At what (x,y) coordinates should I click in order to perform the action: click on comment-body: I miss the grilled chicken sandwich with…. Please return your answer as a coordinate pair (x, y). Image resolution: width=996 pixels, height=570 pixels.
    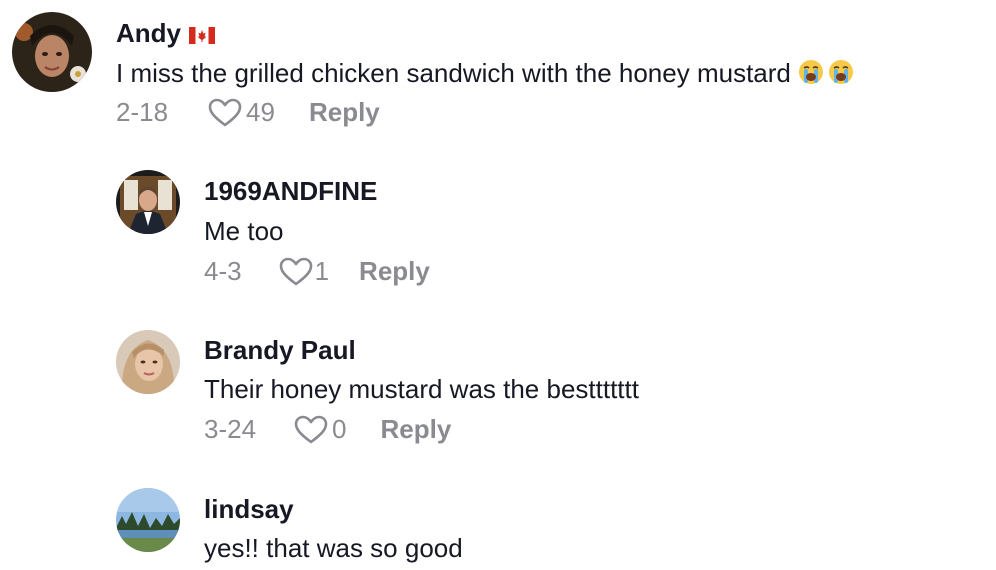
    Looking at the image, I should click on (453, 73).